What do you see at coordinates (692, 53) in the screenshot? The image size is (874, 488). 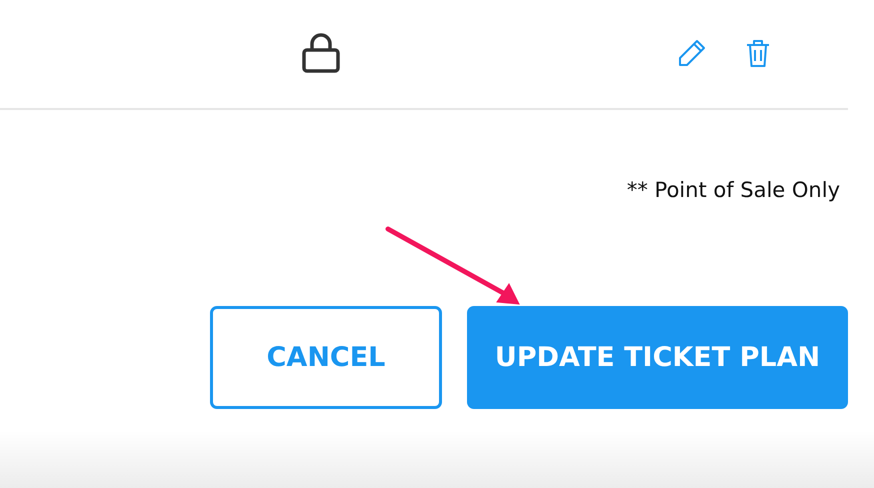 I see `edit-icon` at bounding box center [692, 53].